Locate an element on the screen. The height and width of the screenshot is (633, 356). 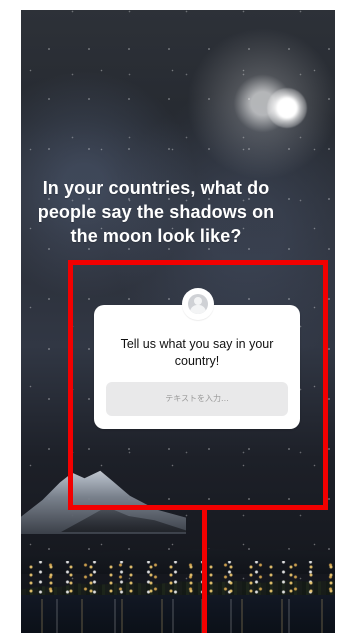
profile-avatar-icon is located at coordinates (198, 304).